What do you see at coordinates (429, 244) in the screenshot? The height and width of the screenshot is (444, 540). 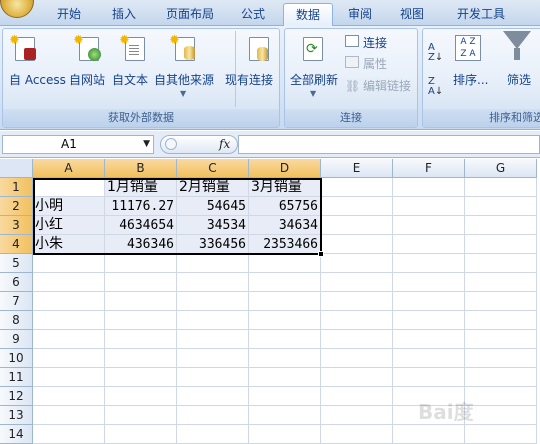 I see `cell-f4` at bounding box center [429, 244].